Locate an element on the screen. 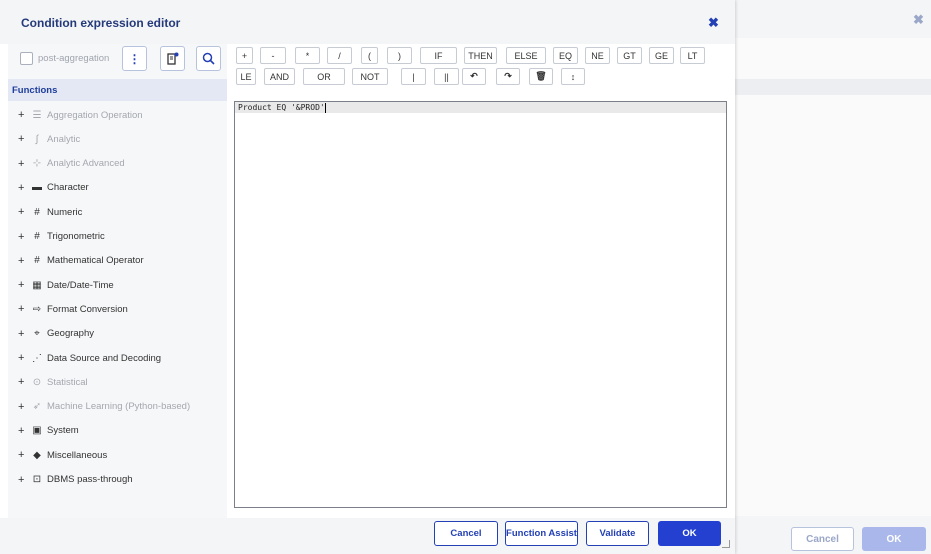  function-category-label: Mathematical Operator is located at coordinates (95, 261).